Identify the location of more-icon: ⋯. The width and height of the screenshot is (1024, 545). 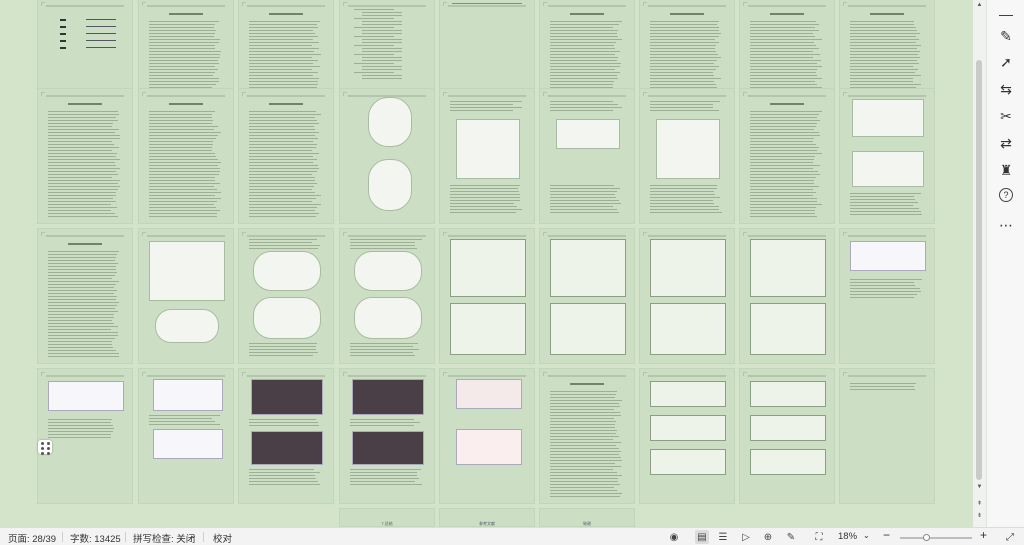
(1006, 225).